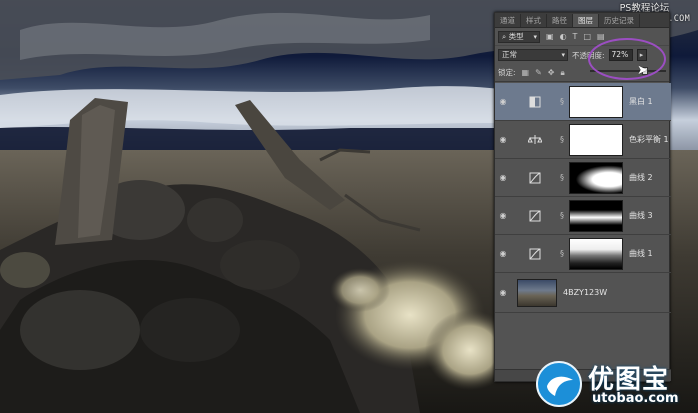  What do you see at coordinates (649, 139) in the screenshot?
I see `layer-name: 色彩平衡 1` at bounding box center [649, 139].